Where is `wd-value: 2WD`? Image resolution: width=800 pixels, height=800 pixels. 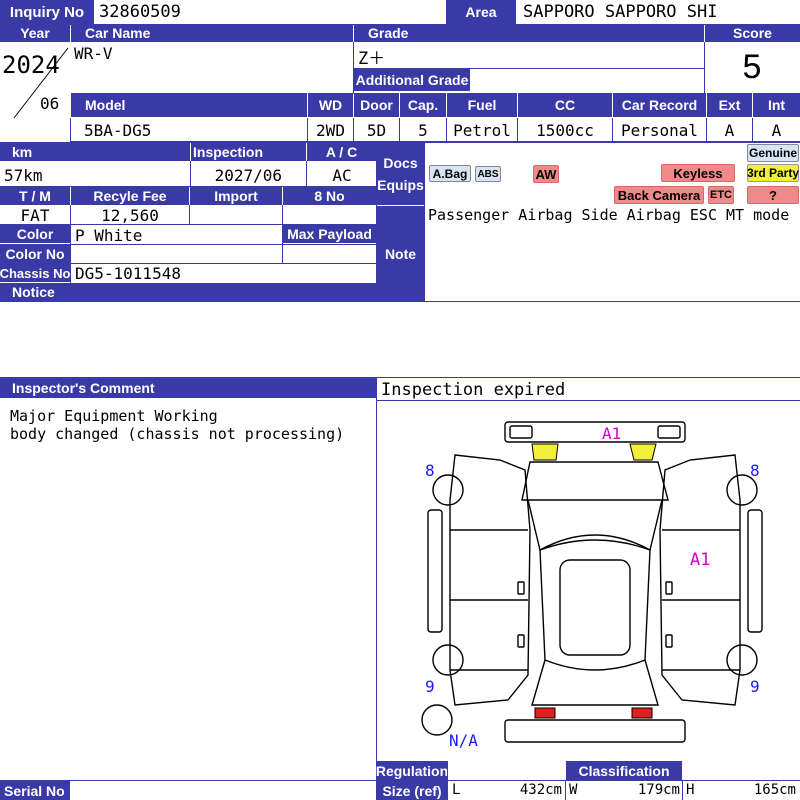
wd-value: 2WD is located at coordinates (330, 130).